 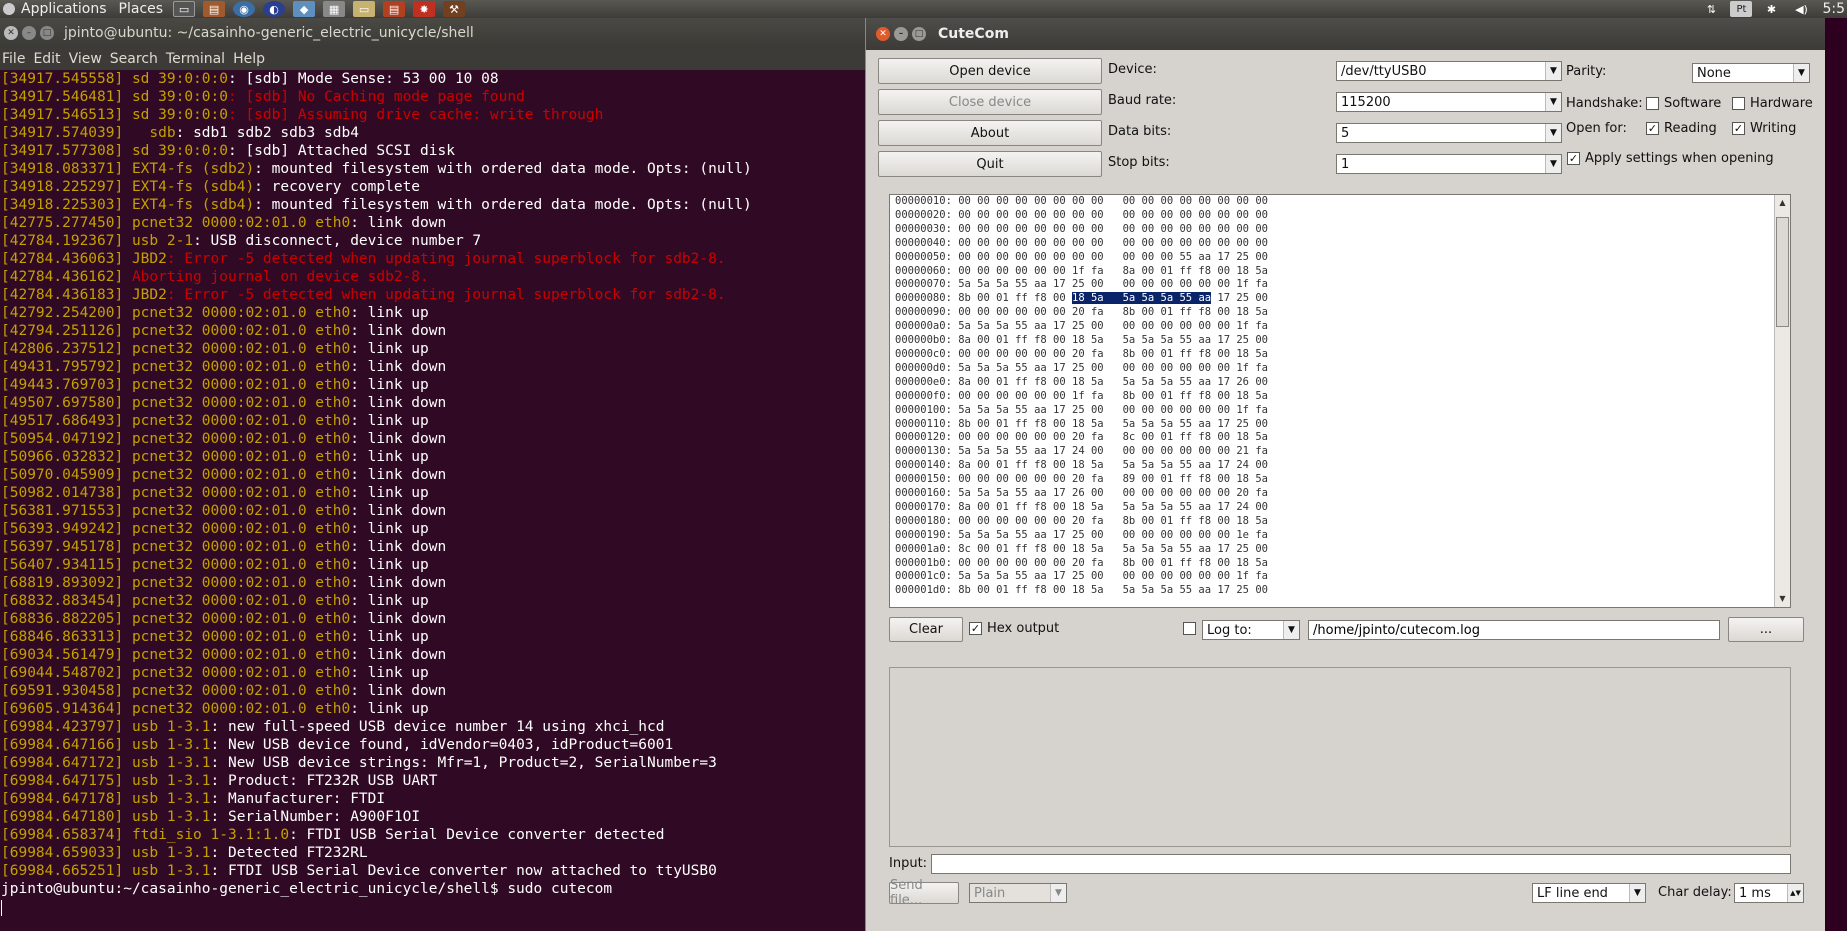 What do you see at coordinates (990, 71) in the screenshot?
I see `open-device-button: Open device` at bounding box center [990, 71].